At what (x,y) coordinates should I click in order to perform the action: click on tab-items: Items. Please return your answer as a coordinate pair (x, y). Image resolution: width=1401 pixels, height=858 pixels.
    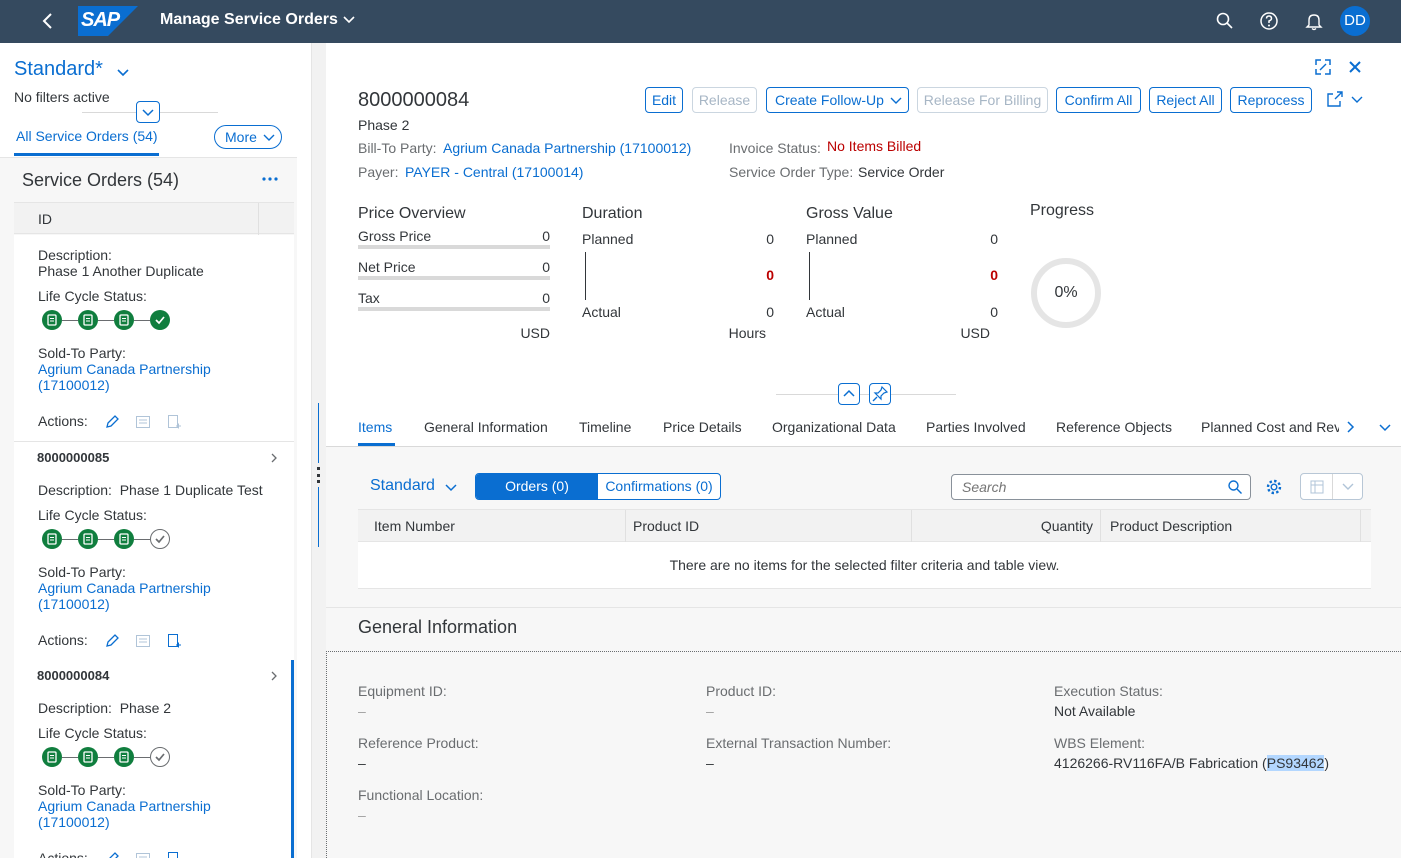
    Looking at the image, I should click on (375, 427).